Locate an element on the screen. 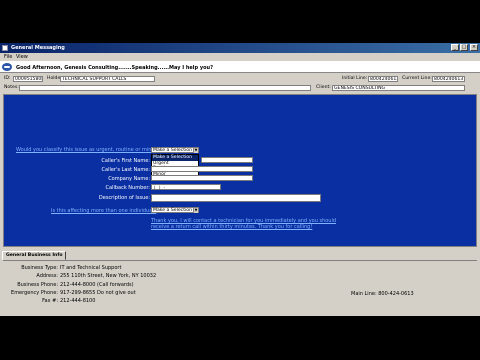  client-label: Client: is located at coordinates (323, 87).